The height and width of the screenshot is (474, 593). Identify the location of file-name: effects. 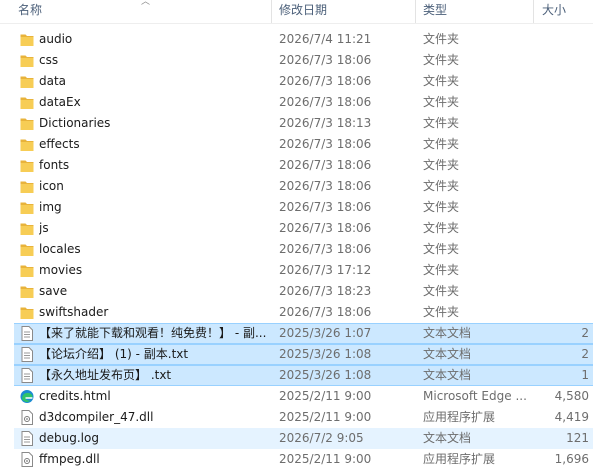
(59, 144).